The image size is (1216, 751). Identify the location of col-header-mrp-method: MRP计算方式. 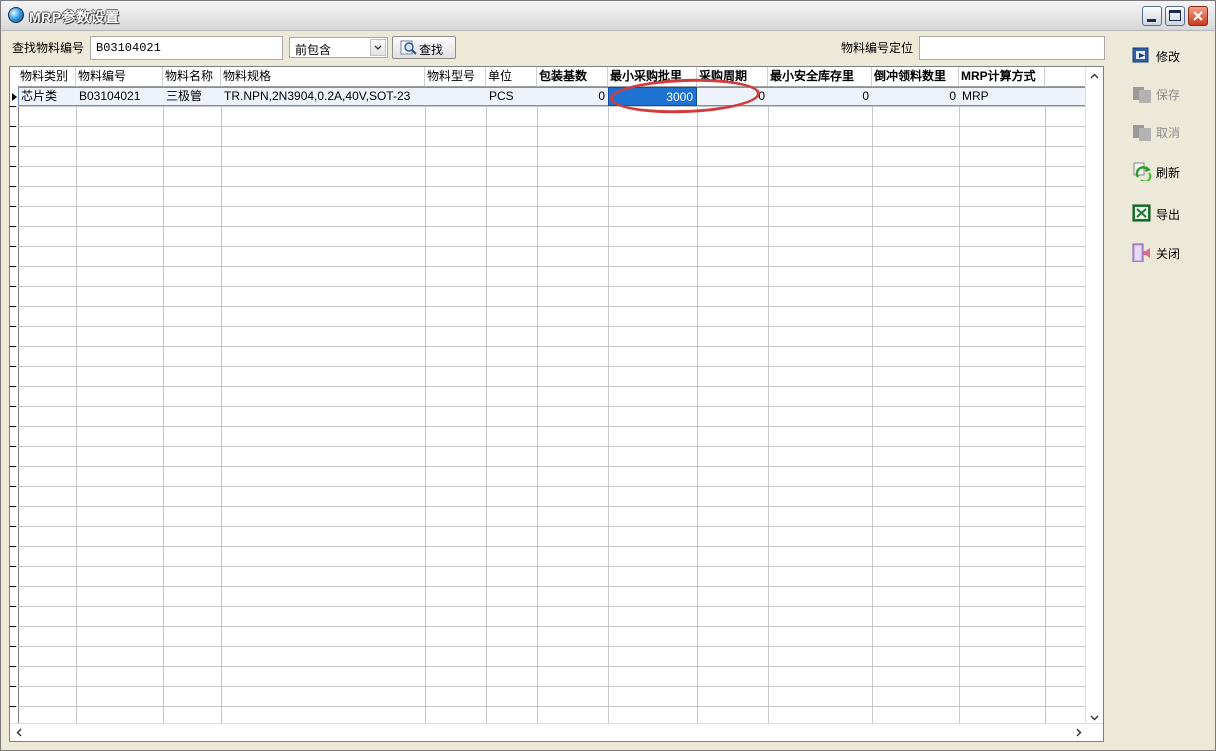
(1002, 76).